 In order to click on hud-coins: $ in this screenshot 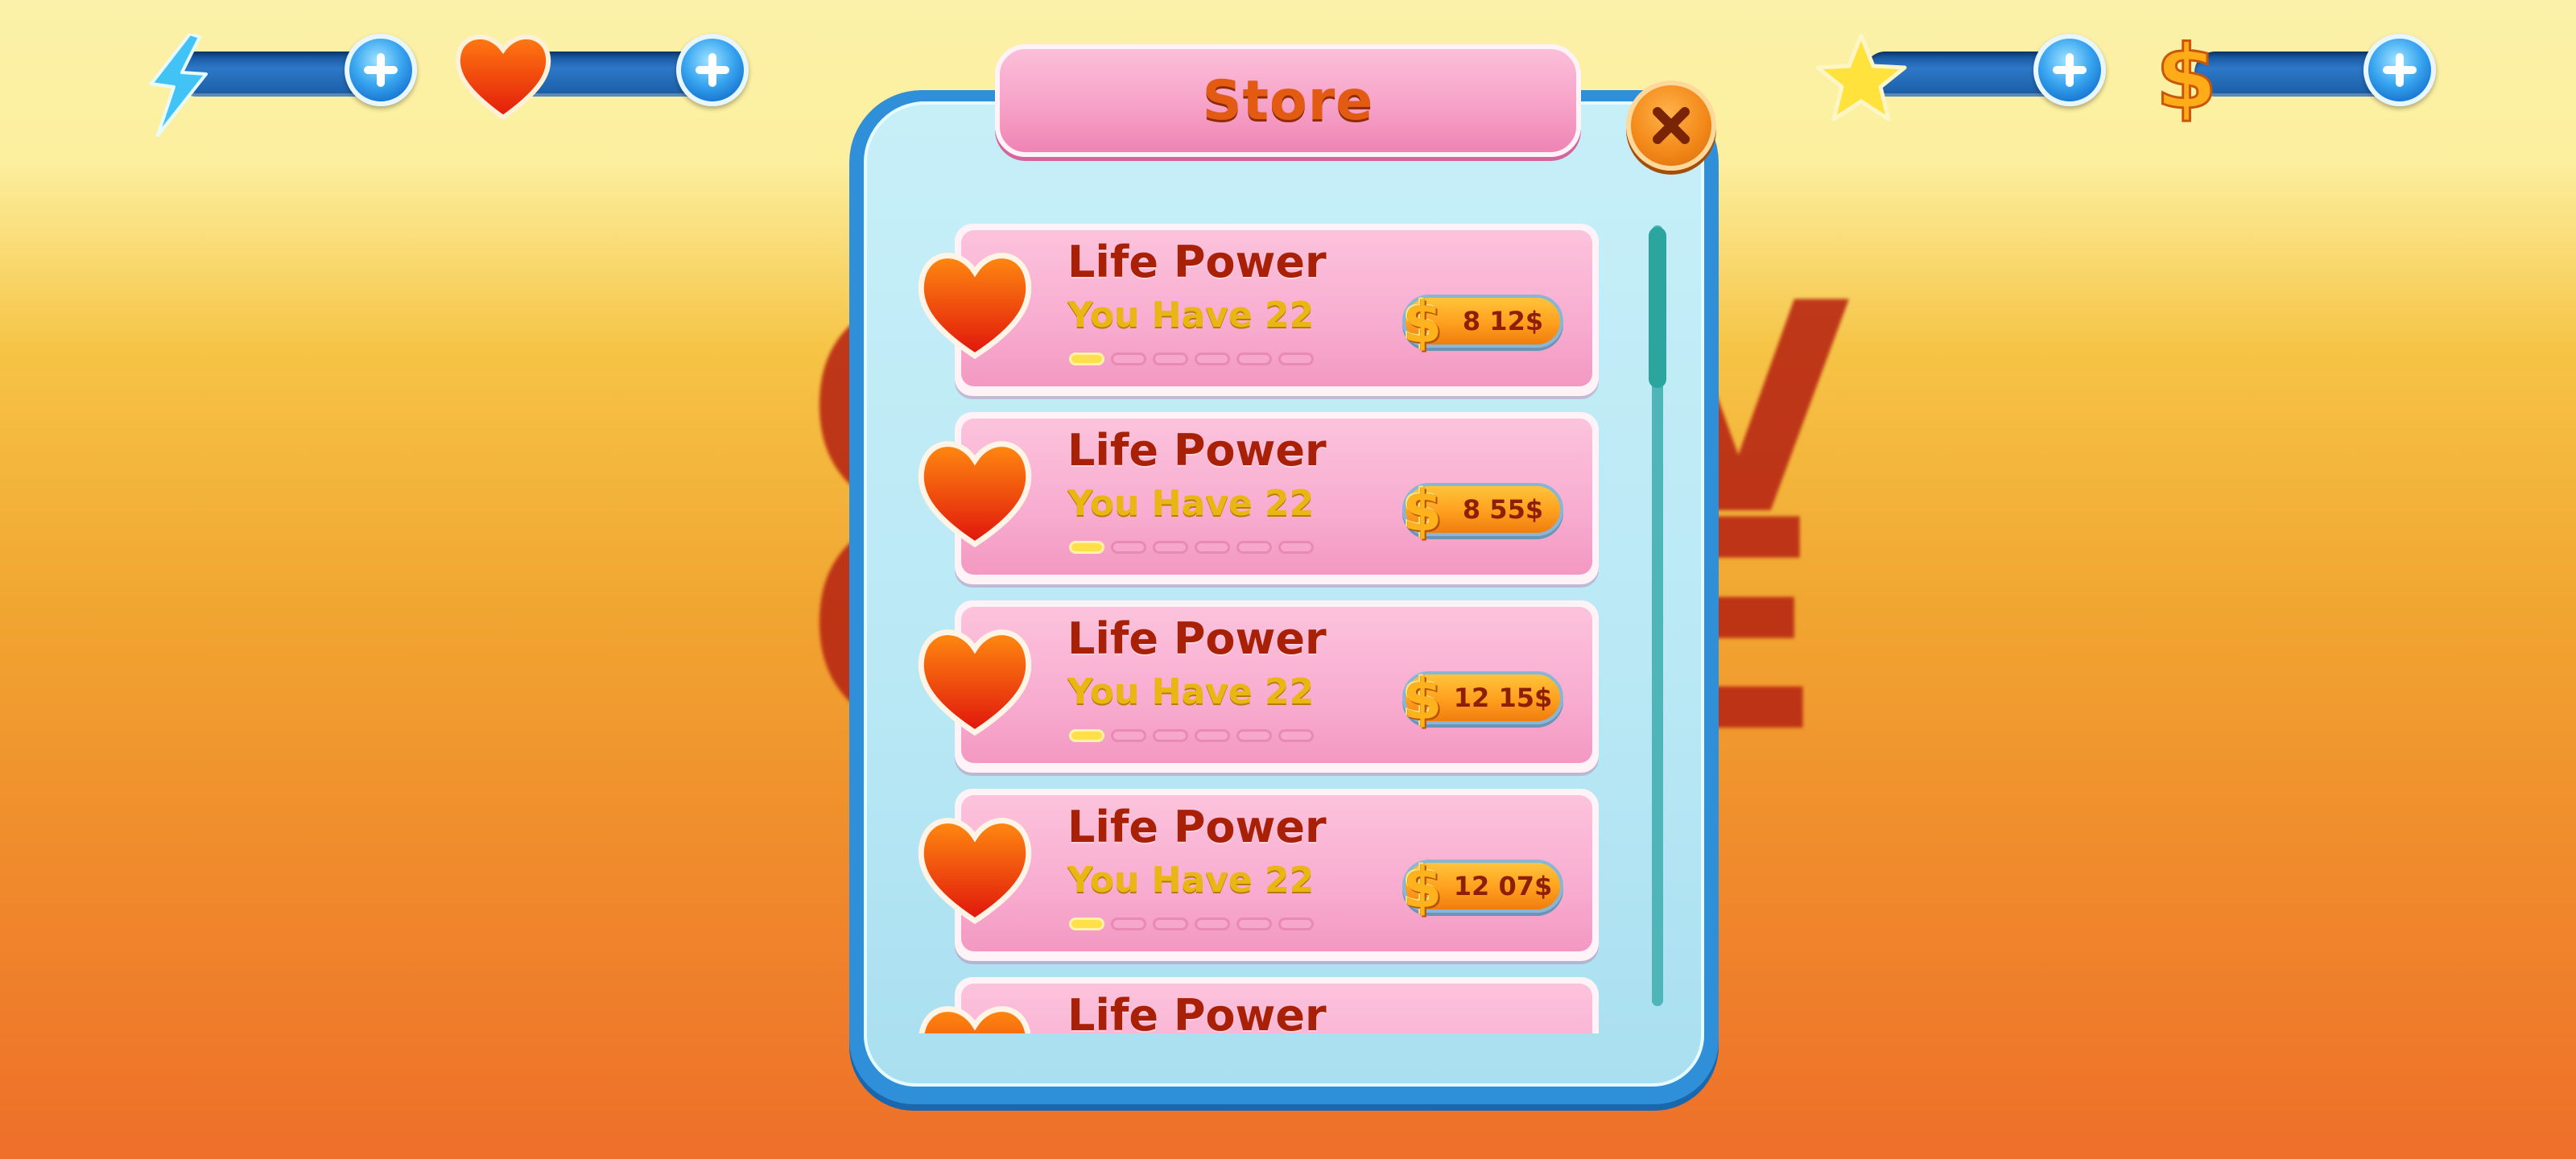, I will do `click(2295, 77)`.